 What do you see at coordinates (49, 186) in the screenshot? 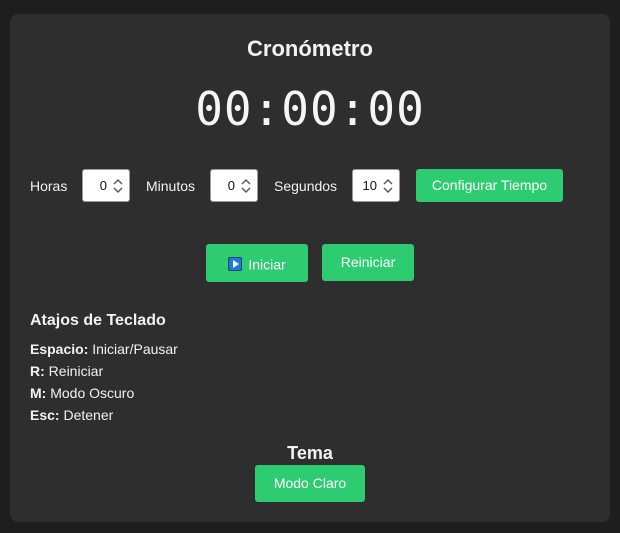
I see `hours-label: Horas` at bounding box center [49, 186].